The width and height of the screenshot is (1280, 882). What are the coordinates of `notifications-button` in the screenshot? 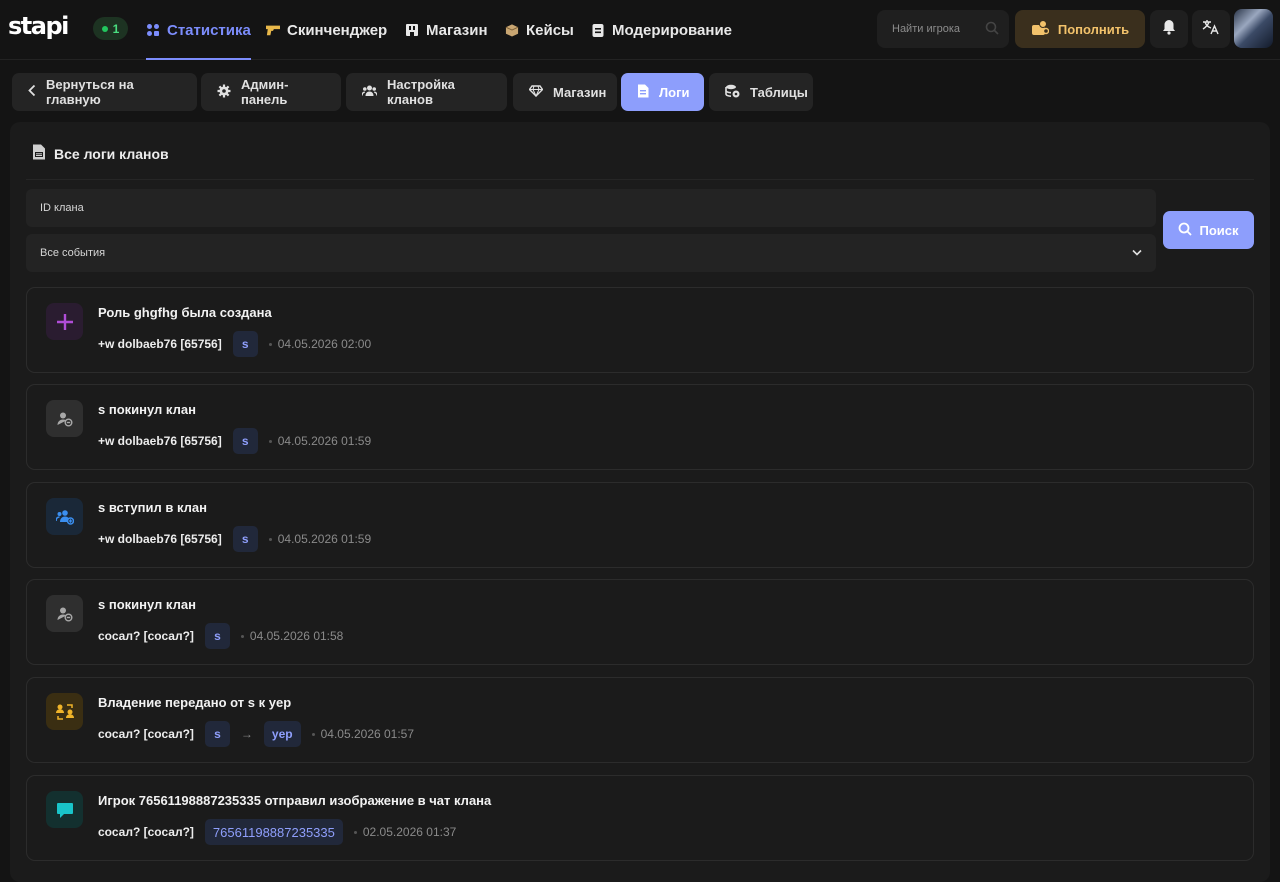 It's located at (1169, 29).